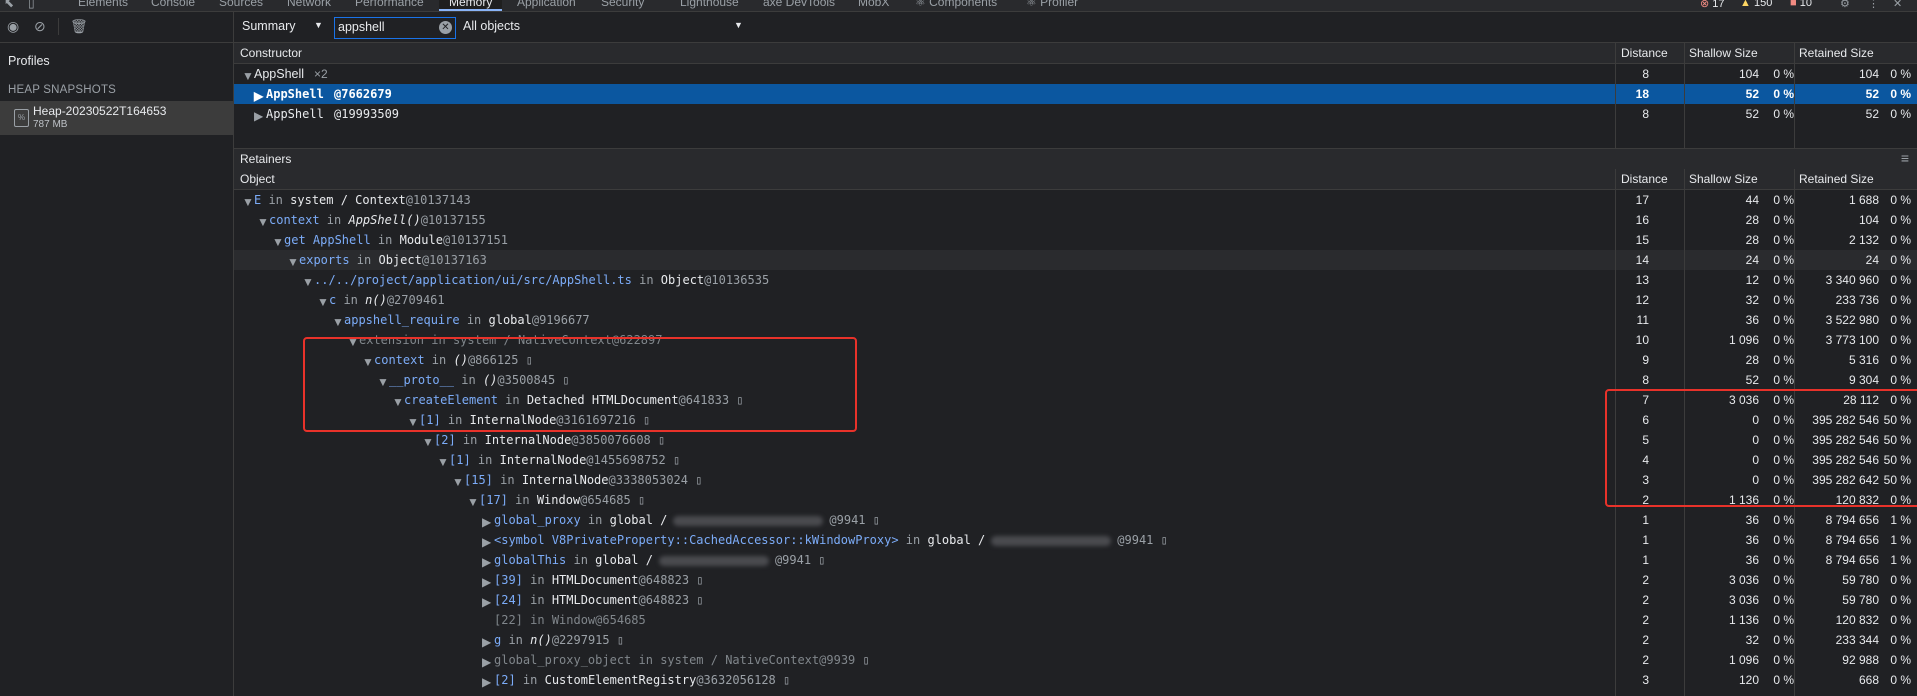 The height and width of the screenshot is (696, 1917). Describe the element at coordinates (445, 27) in the screenshot. I see `clear-filter-icon: ✕` at that location.